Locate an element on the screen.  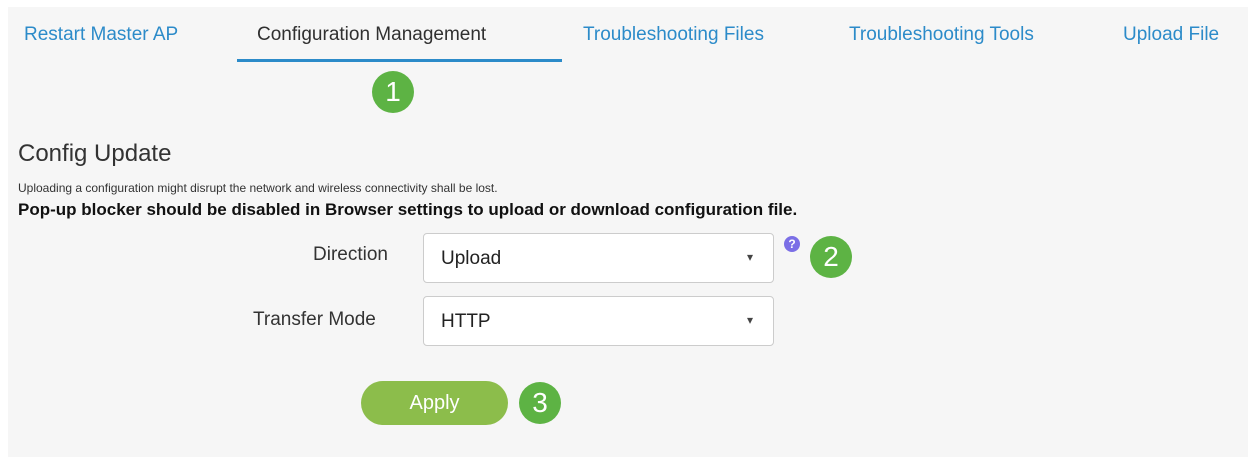
tab-restart-master-ap: Restart Master AP is located at coordinates (101, 35).